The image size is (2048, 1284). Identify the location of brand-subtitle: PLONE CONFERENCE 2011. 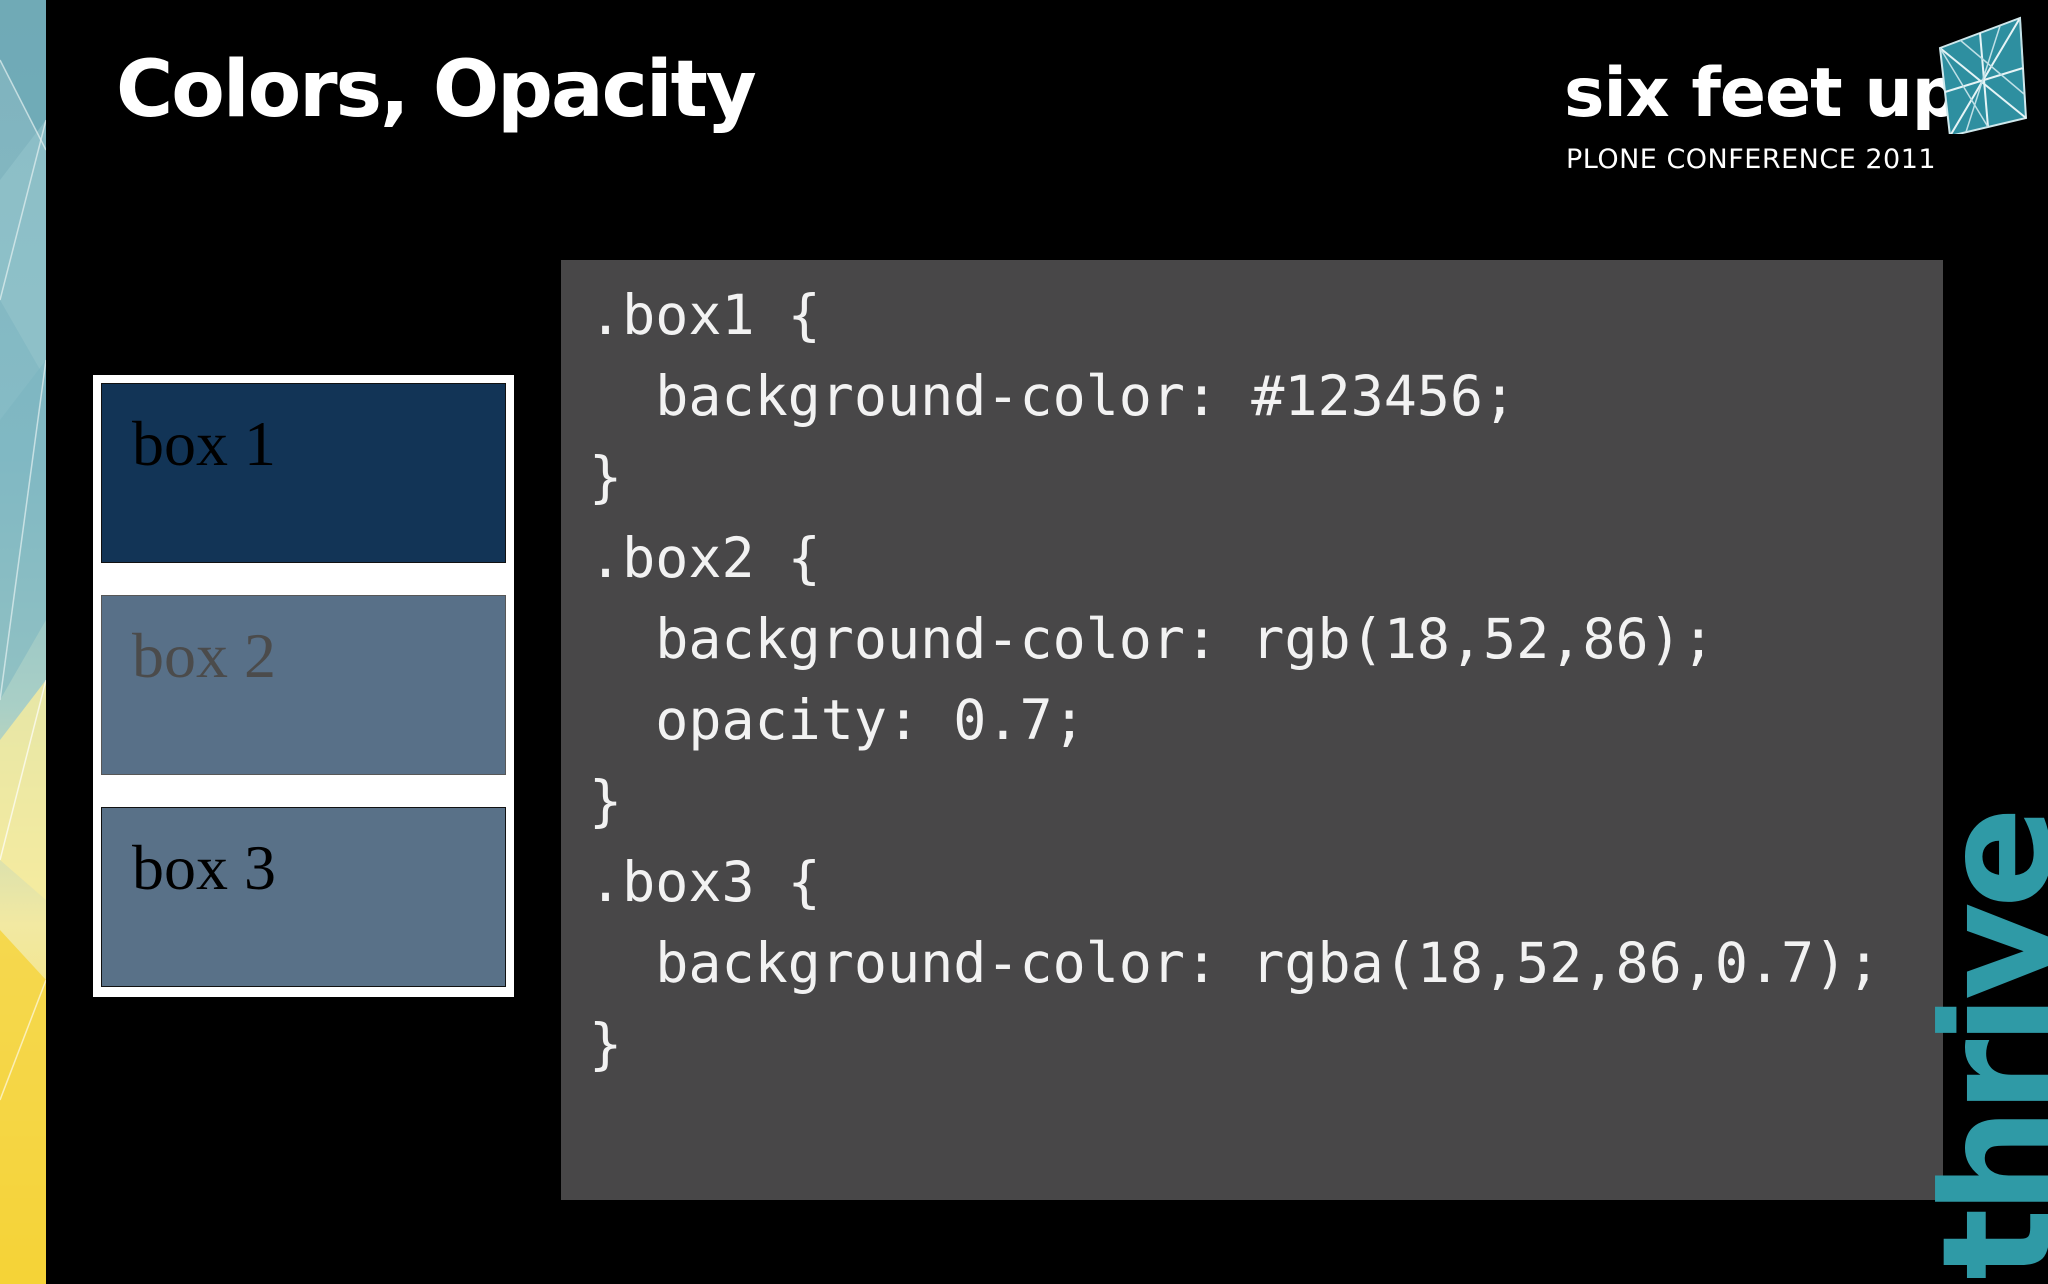
(1751, 159).